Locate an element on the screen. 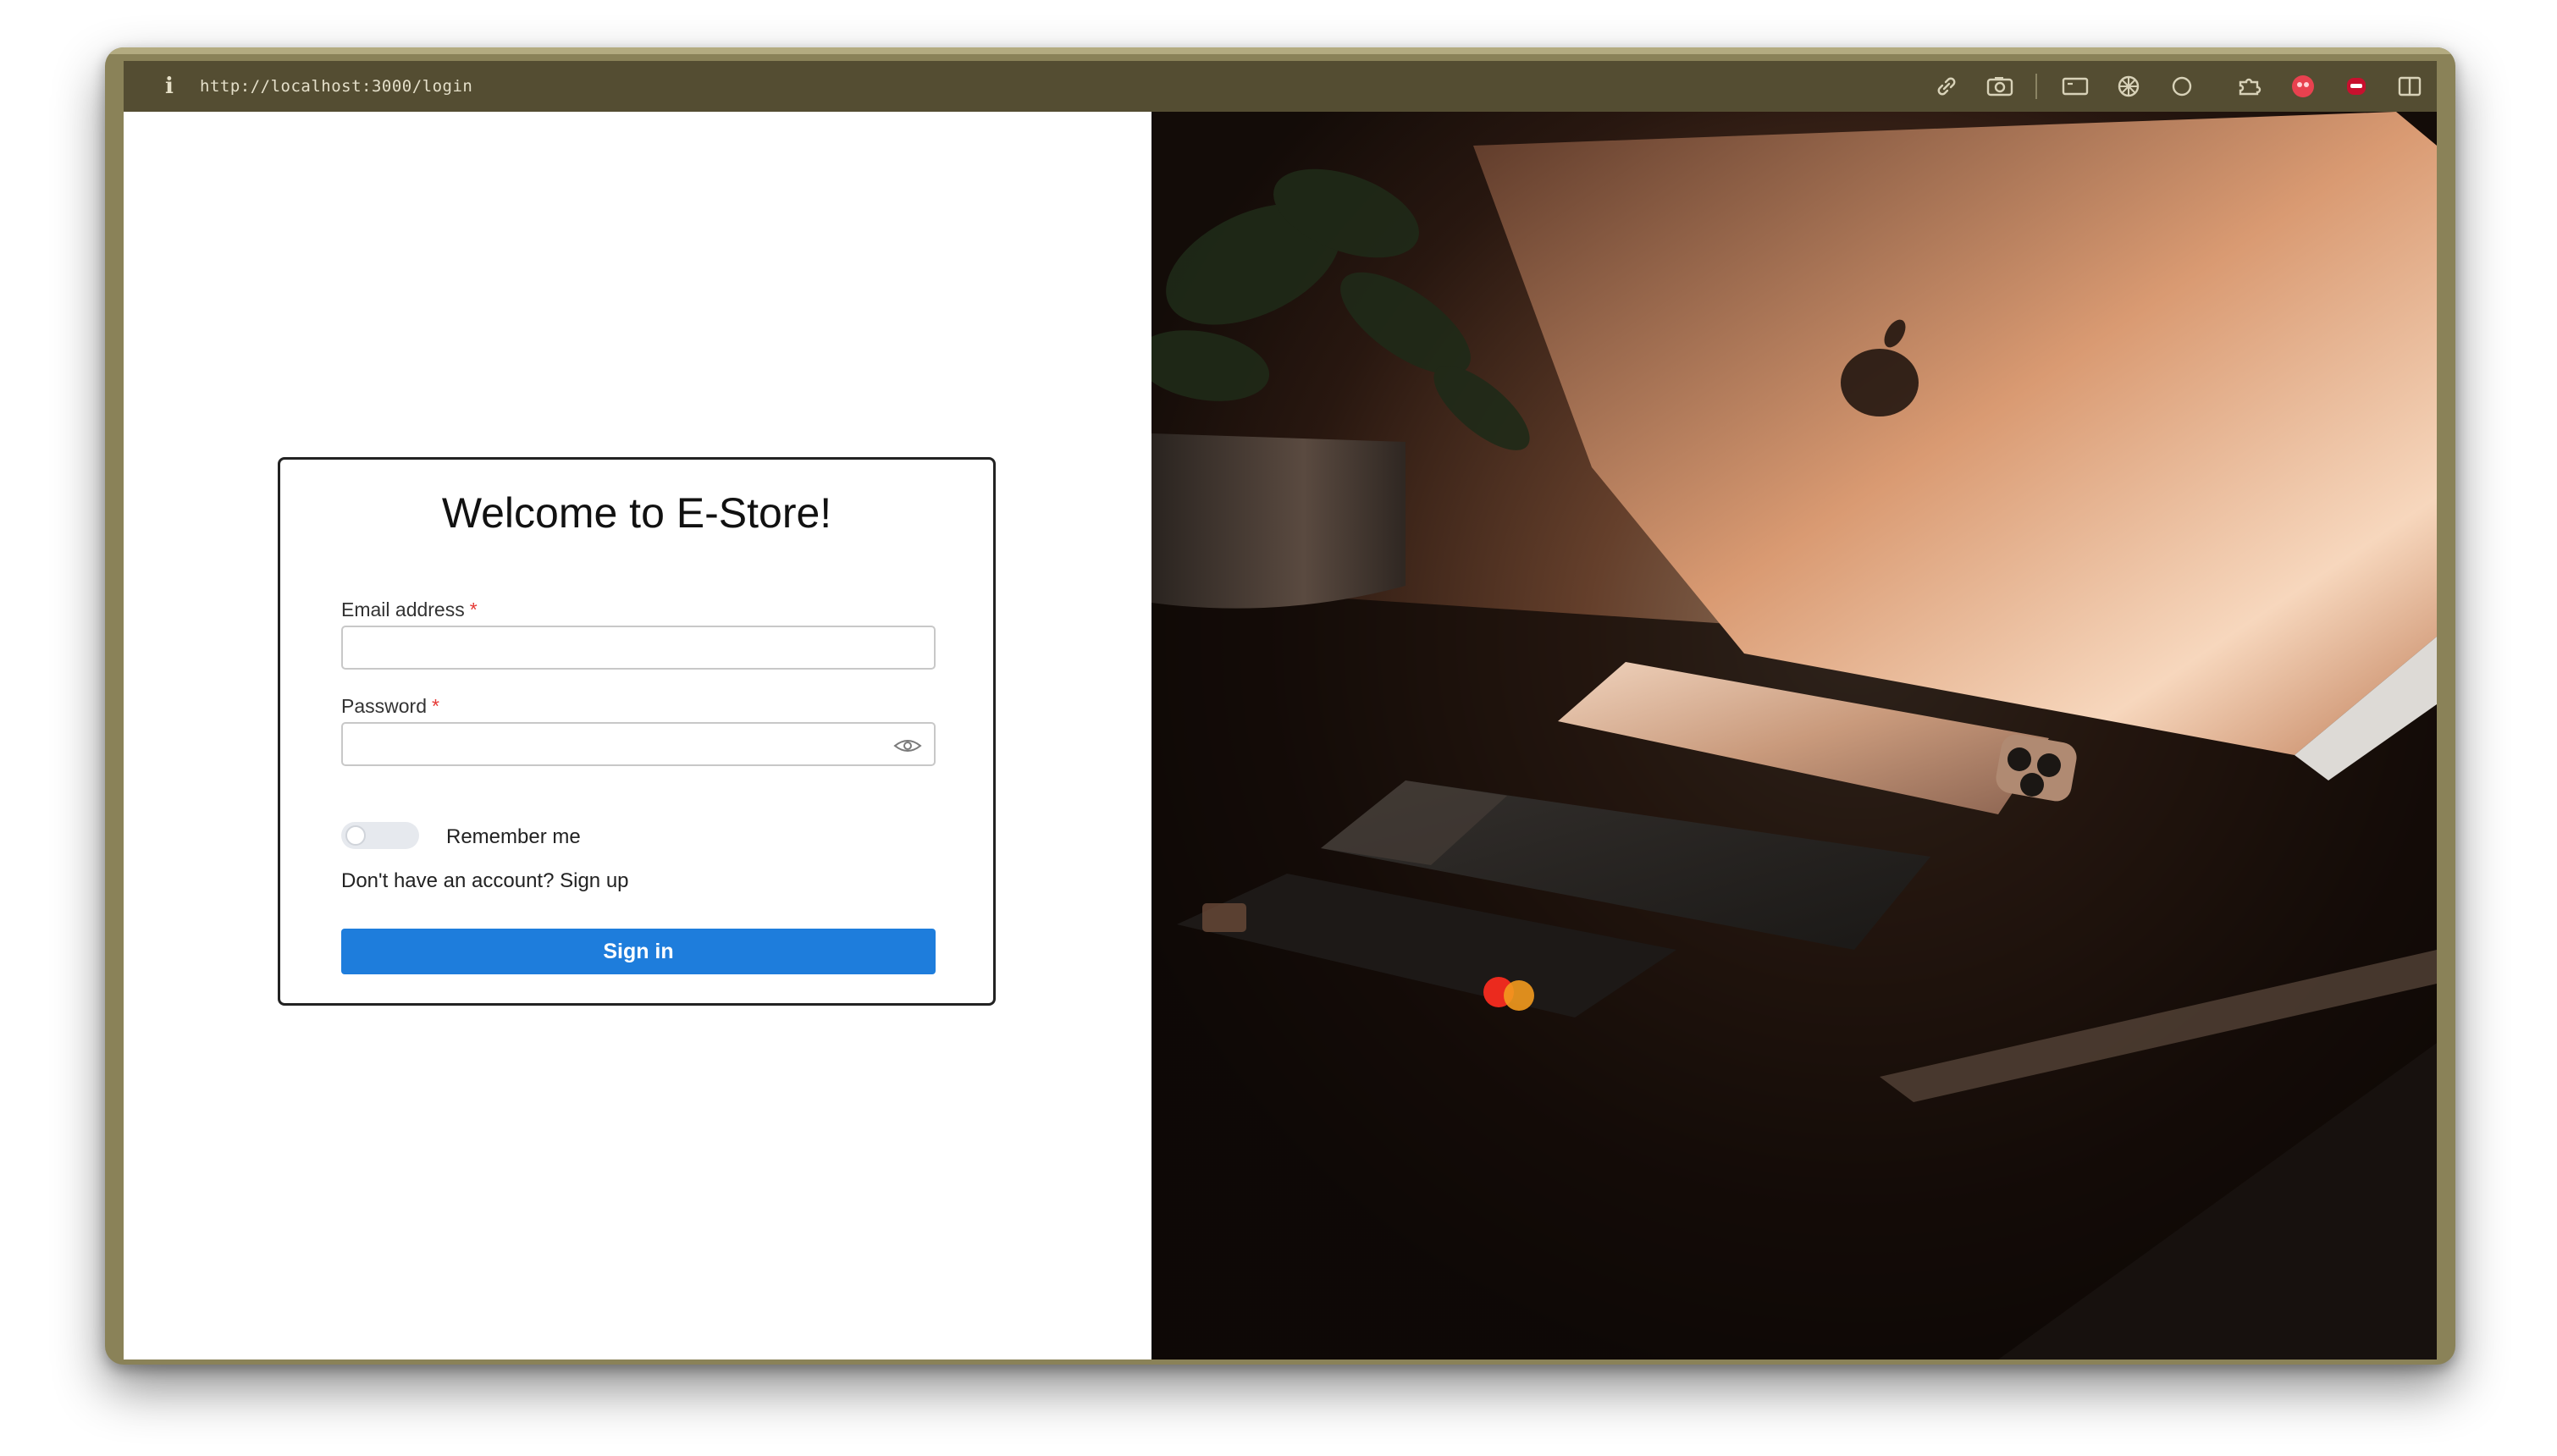 This screenshot has width=2557, height=1456. extensions-icon is located at coordinates (2249, 87).